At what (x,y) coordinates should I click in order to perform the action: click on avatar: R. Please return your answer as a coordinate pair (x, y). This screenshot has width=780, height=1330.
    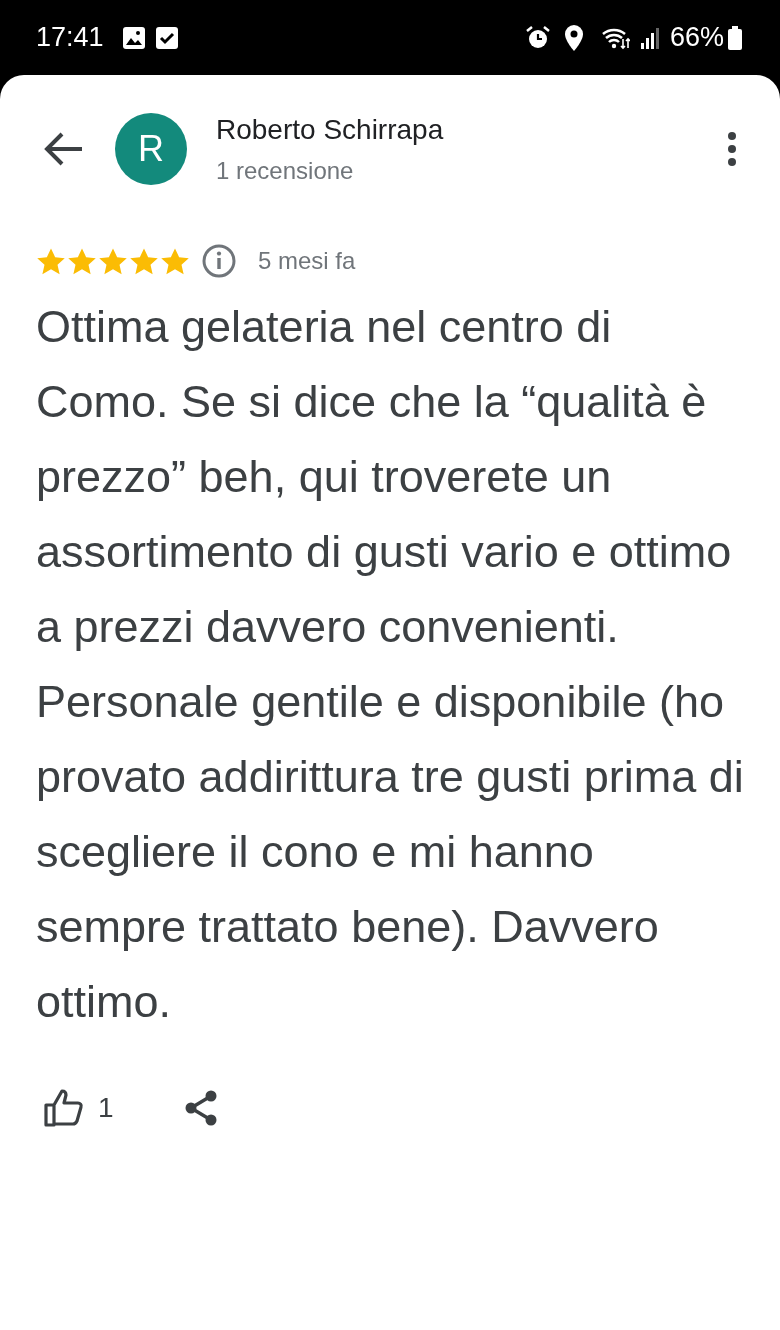
    Looking at the image, I should click on (151, 149).